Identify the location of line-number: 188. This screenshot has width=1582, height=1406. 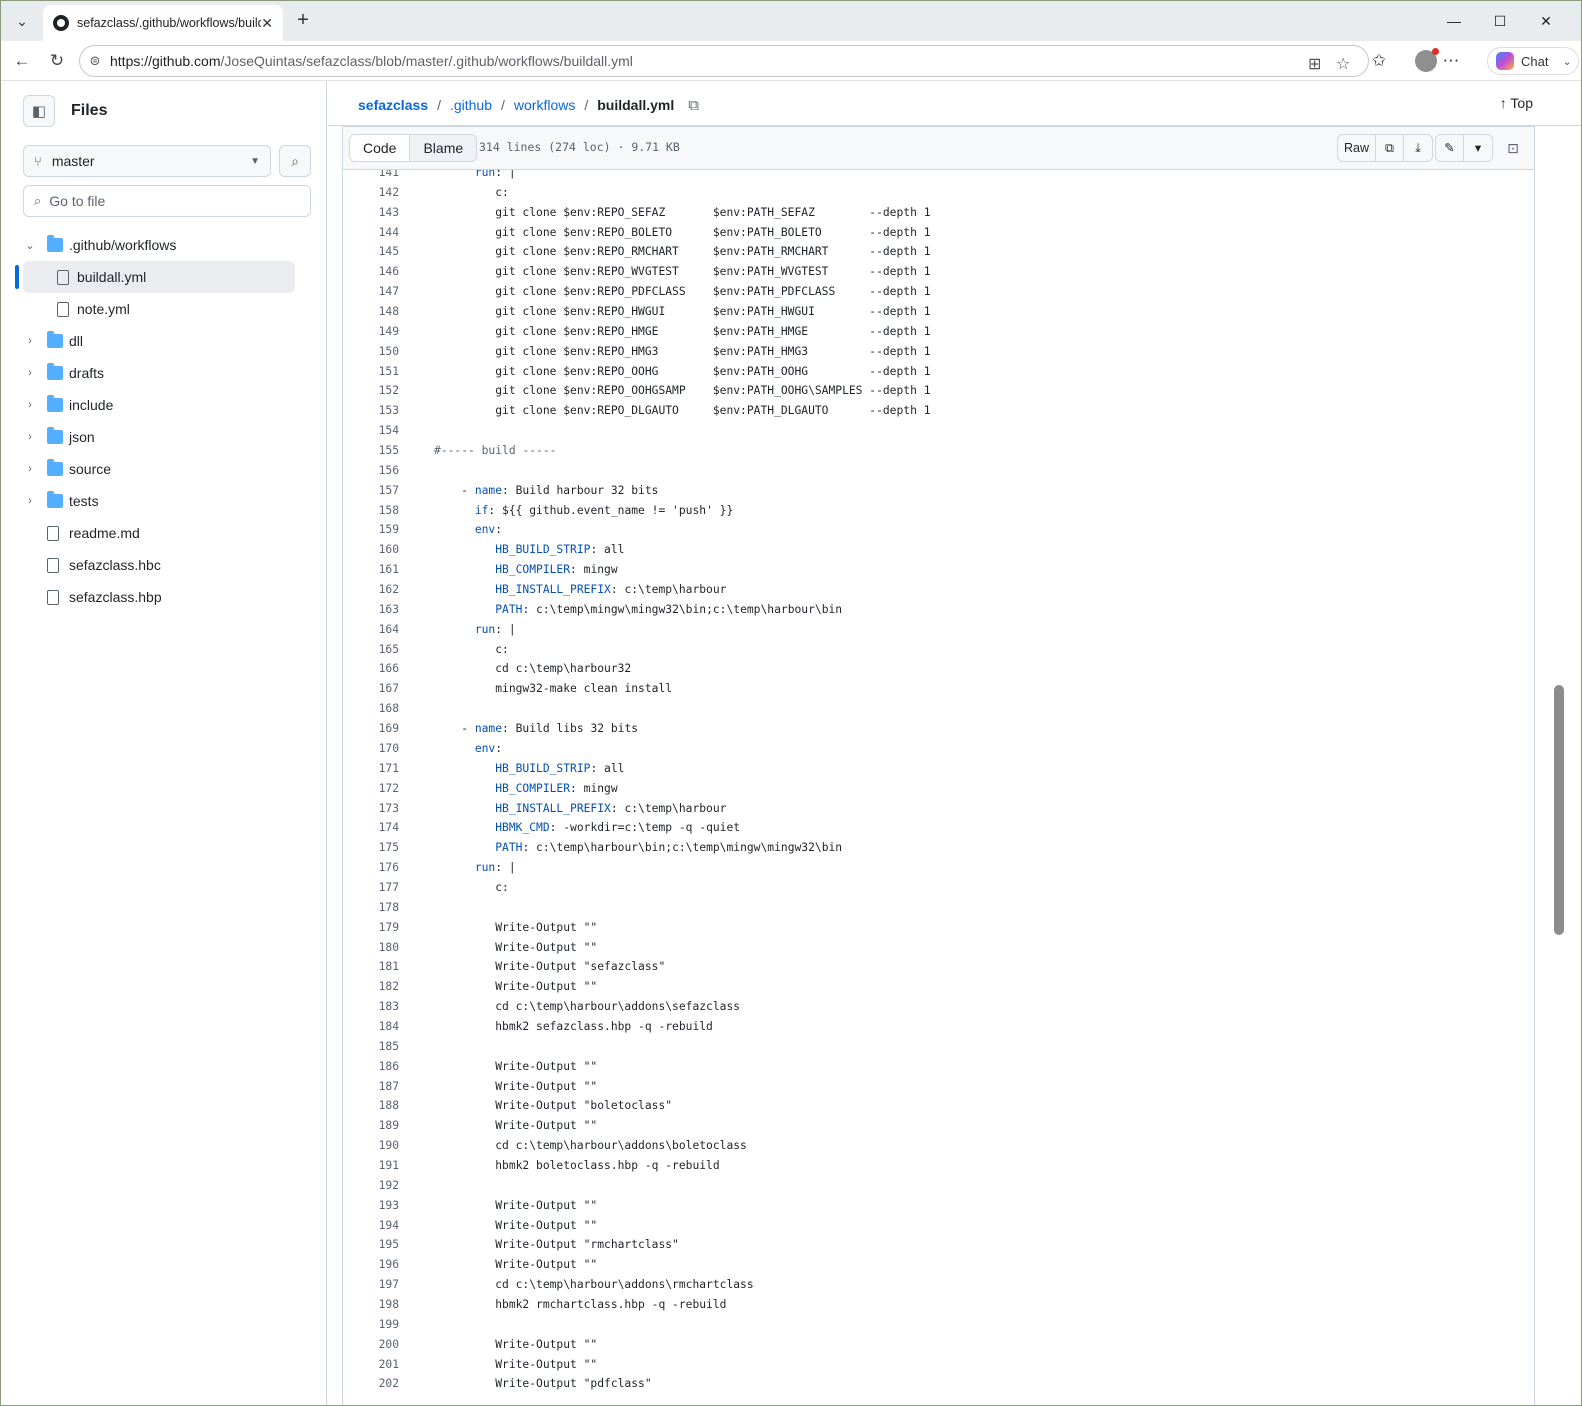
(371, 1106).